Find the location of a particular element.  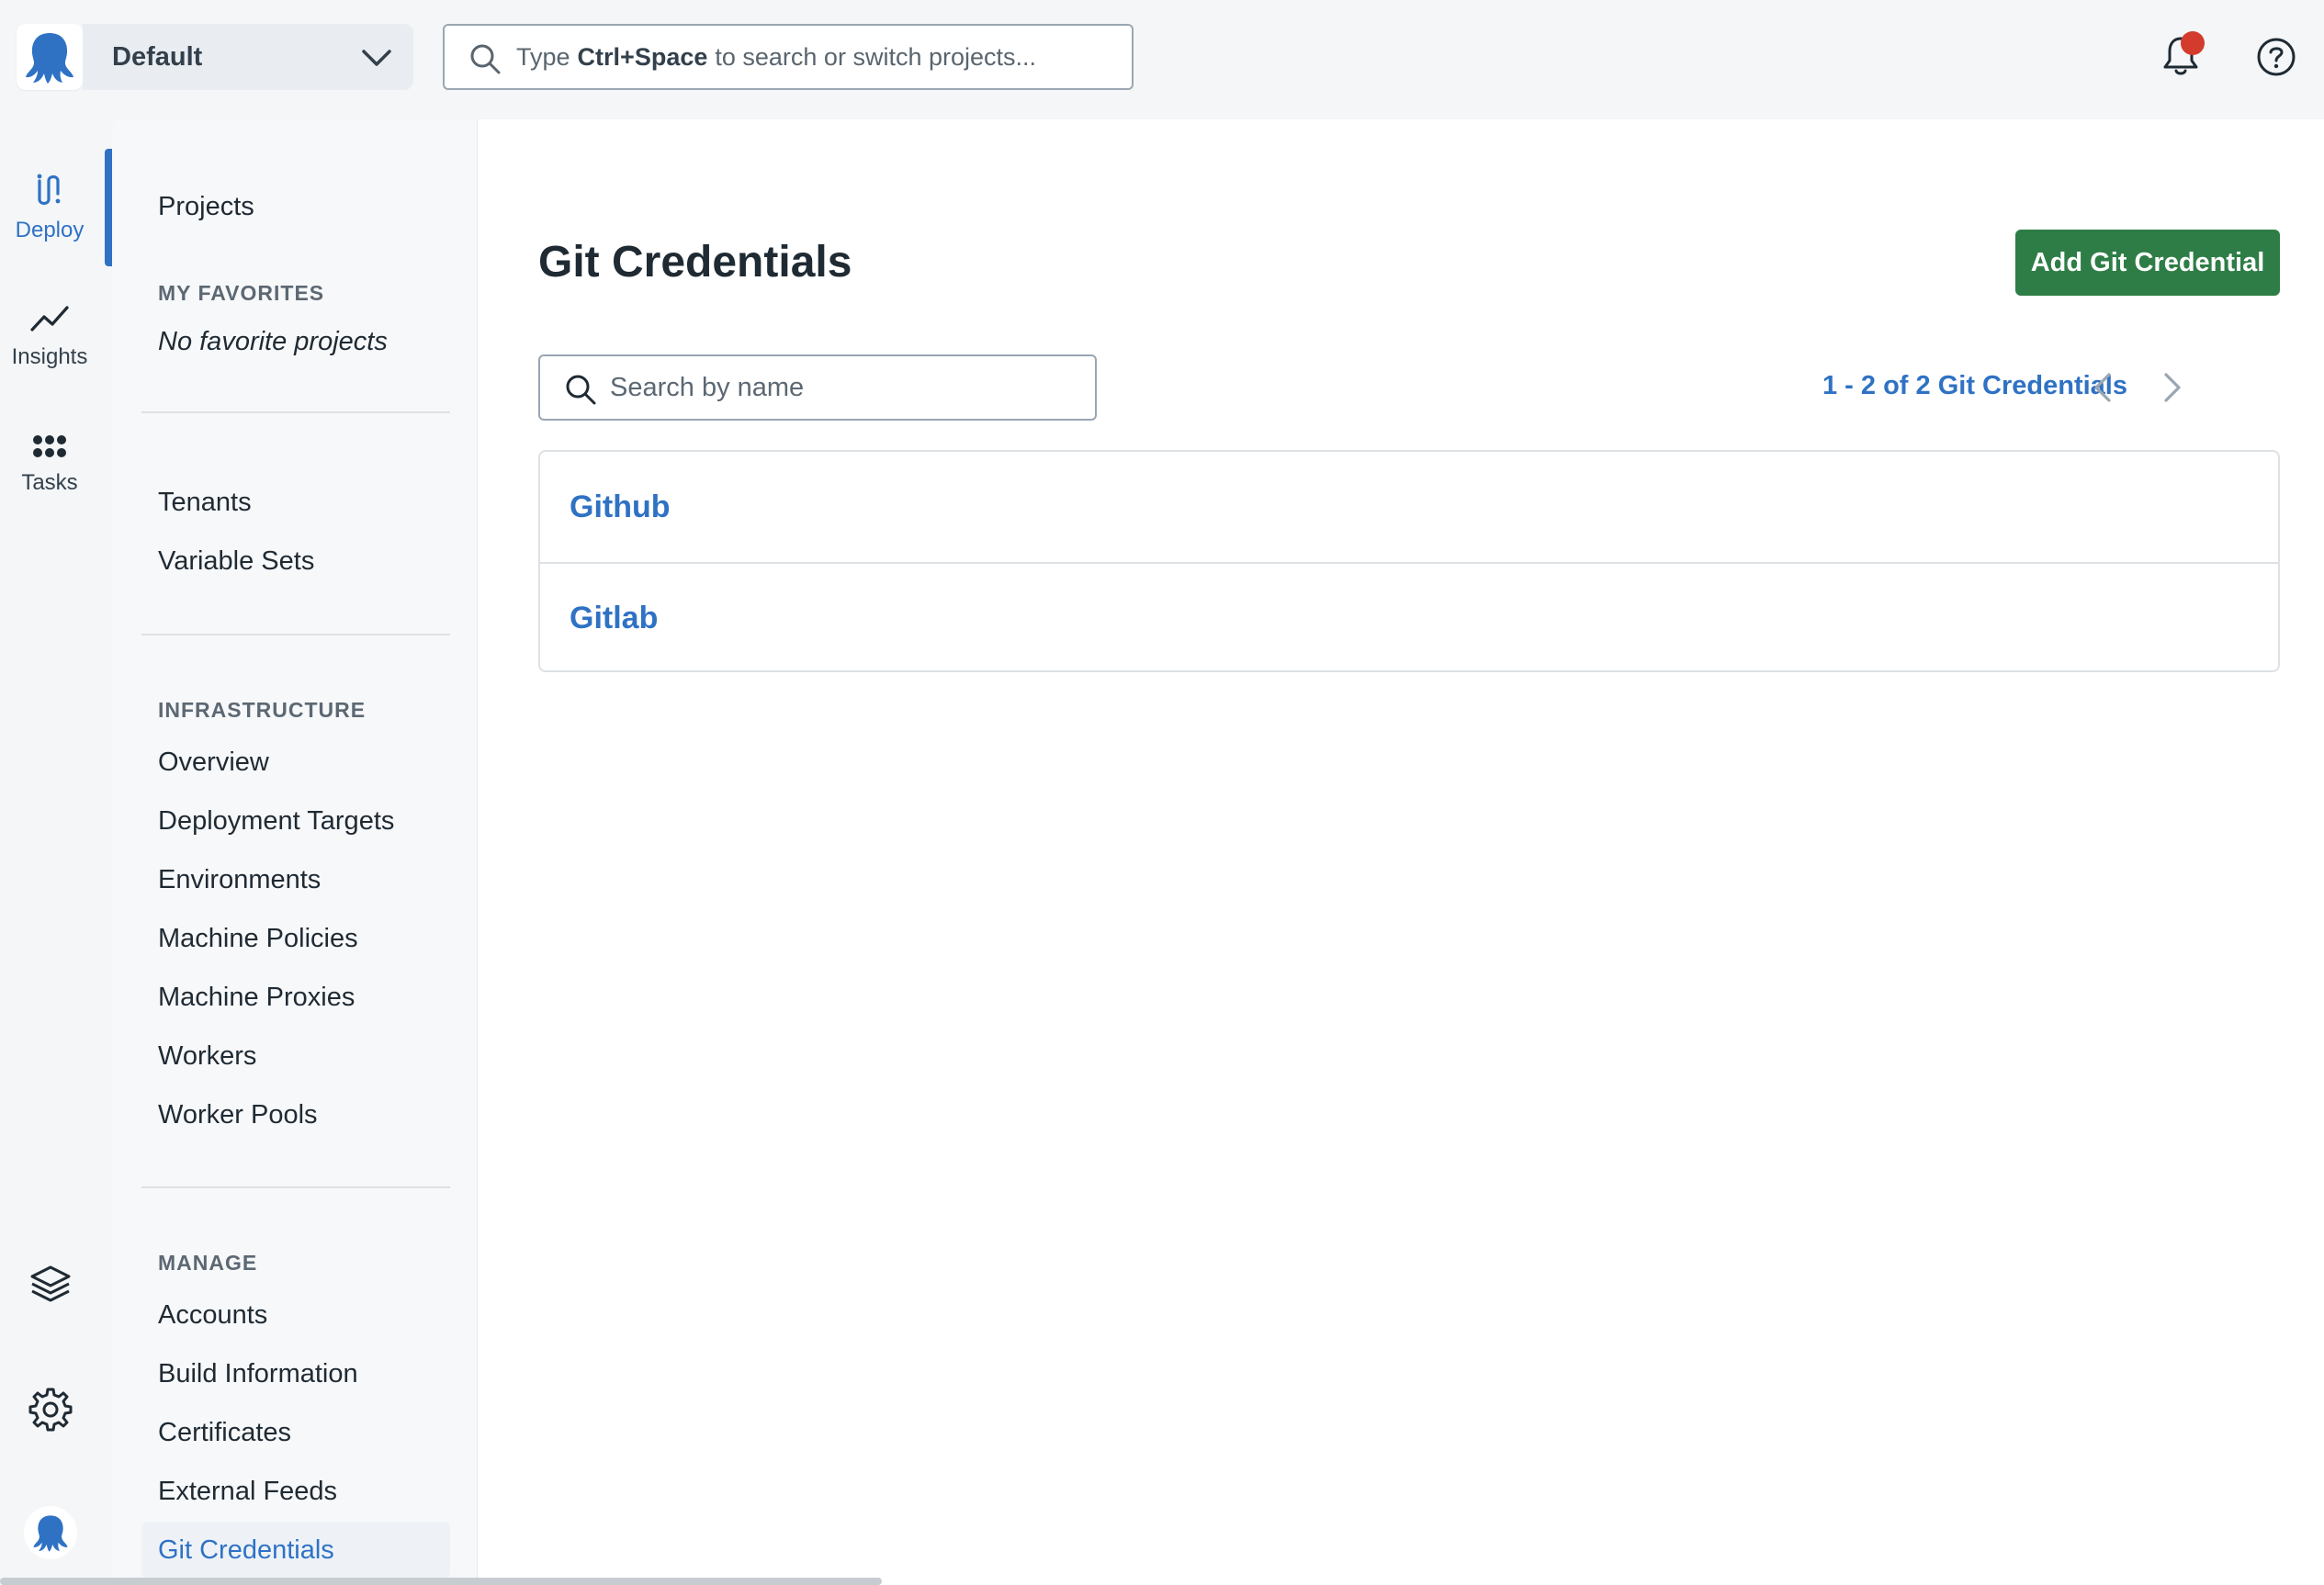

left-rail: Deploy Insights Tasks is located at coordinates (55, 851).